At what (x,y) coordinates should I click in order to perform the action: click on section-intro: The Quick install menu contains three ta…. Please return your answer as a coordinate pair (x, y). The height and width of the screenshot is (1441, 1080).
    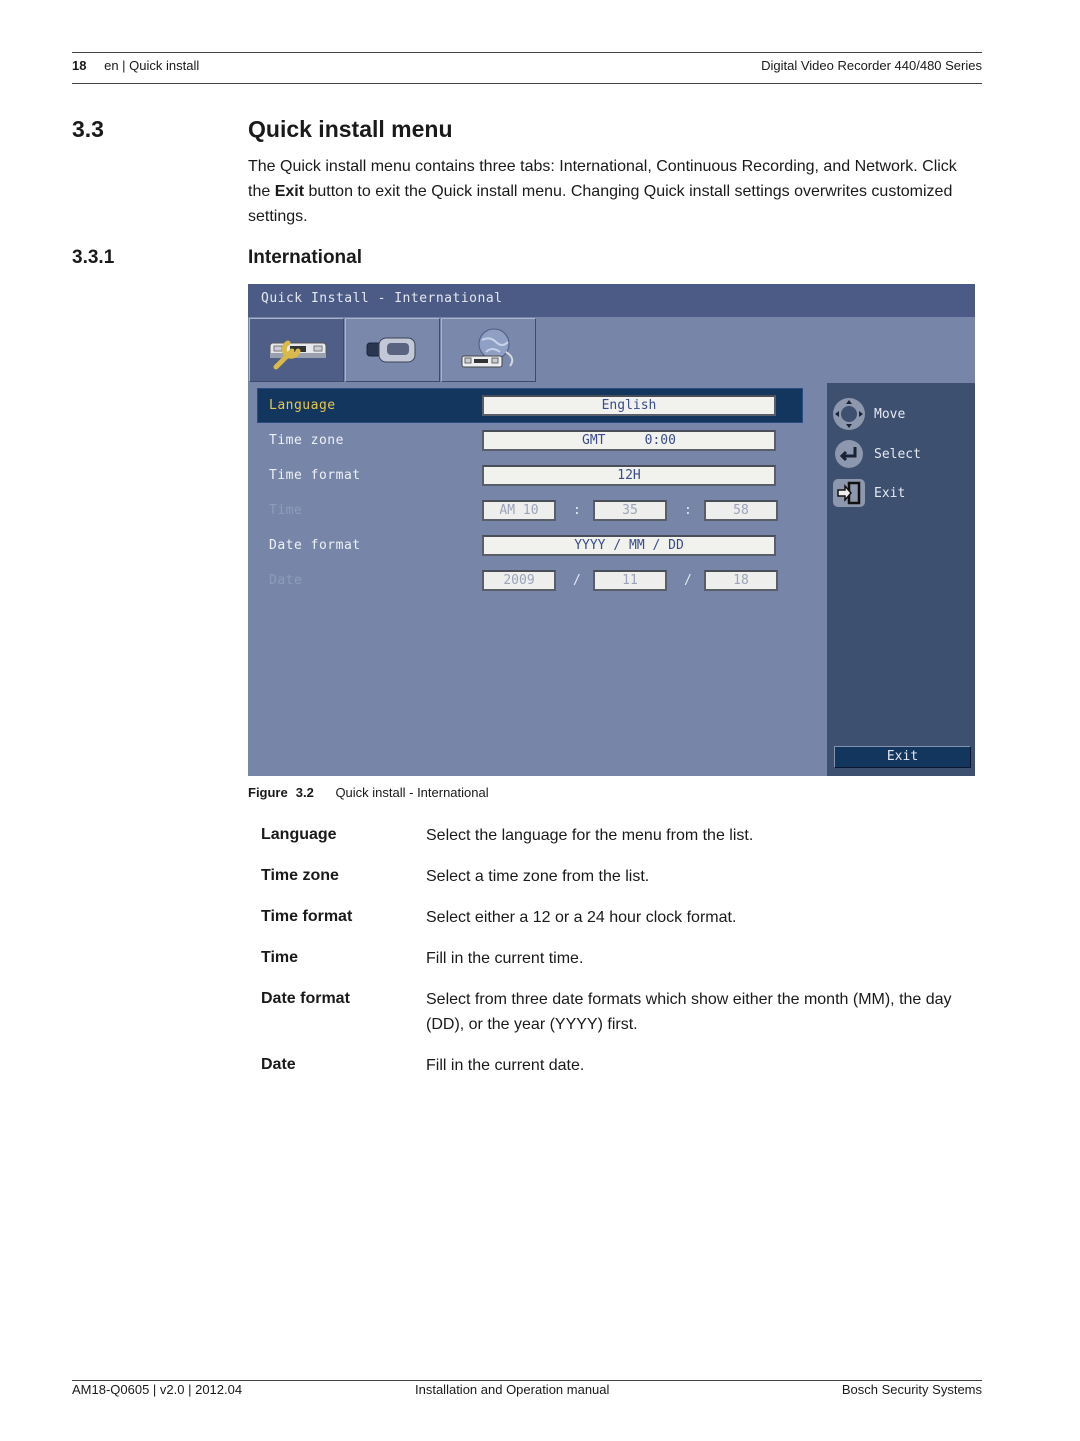
    Looking at the image, I should click on (615, 191).